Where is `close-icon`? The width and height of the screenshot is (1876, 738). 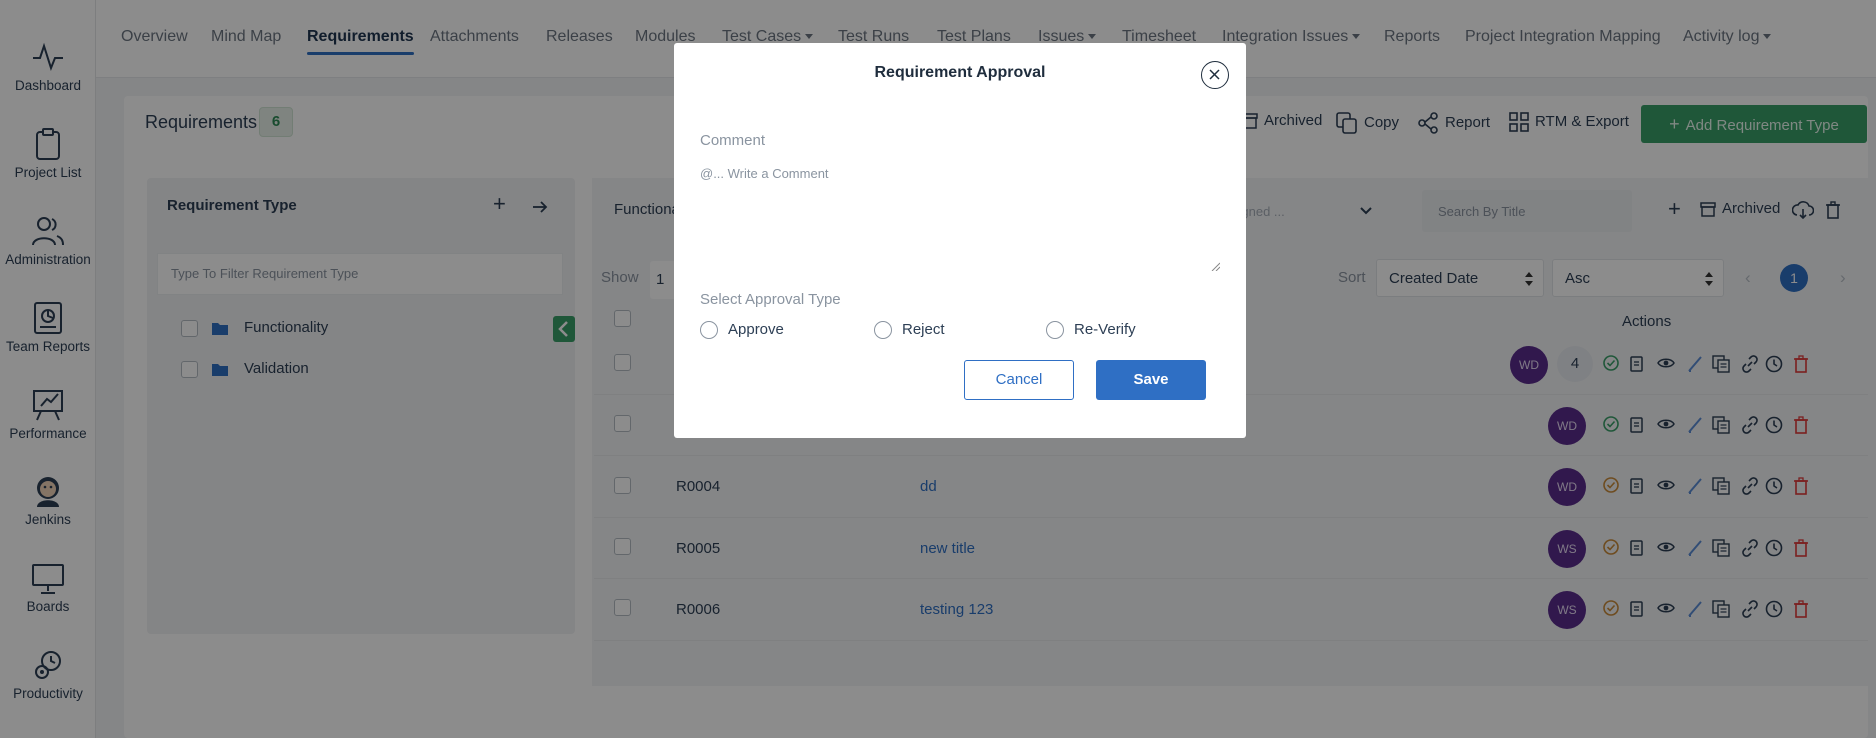 close-icon is located at coordinates (1214, 74).